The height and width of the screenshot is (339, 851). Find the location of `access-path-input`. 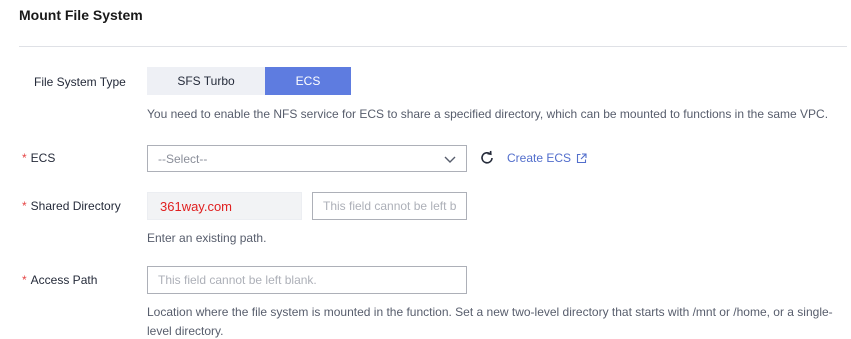

access-path-input is located at coordinates (307, 280).